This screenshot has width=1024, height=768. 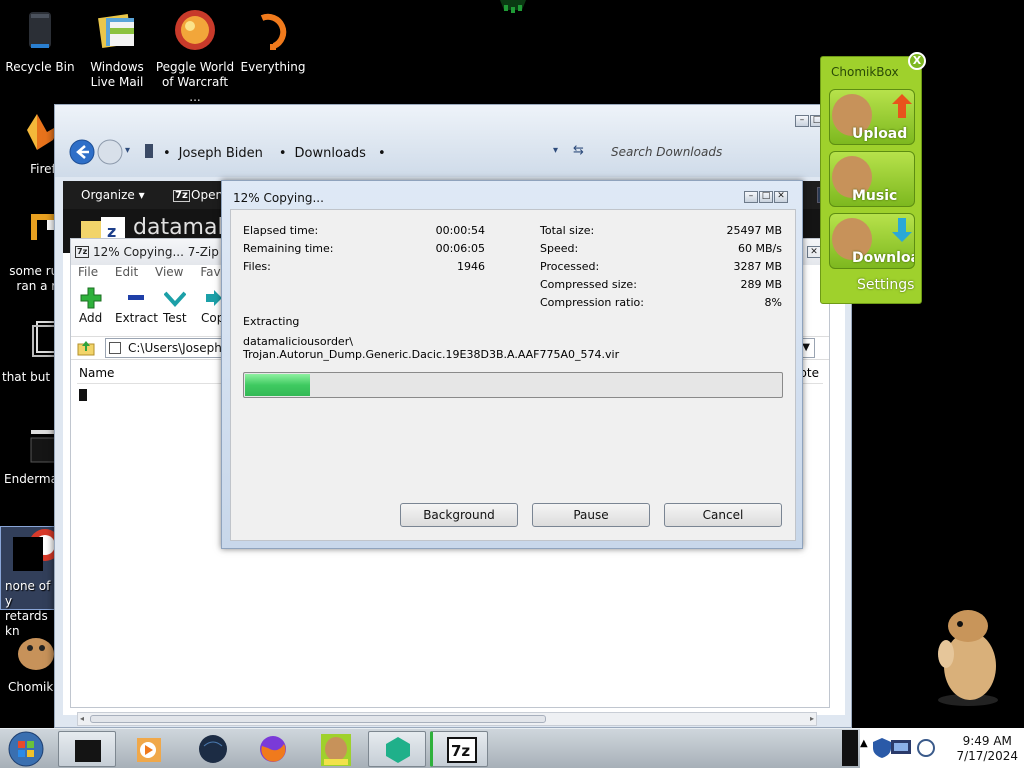 I want to click on organize-button: Organize ▾, so click(x=113, y=195).